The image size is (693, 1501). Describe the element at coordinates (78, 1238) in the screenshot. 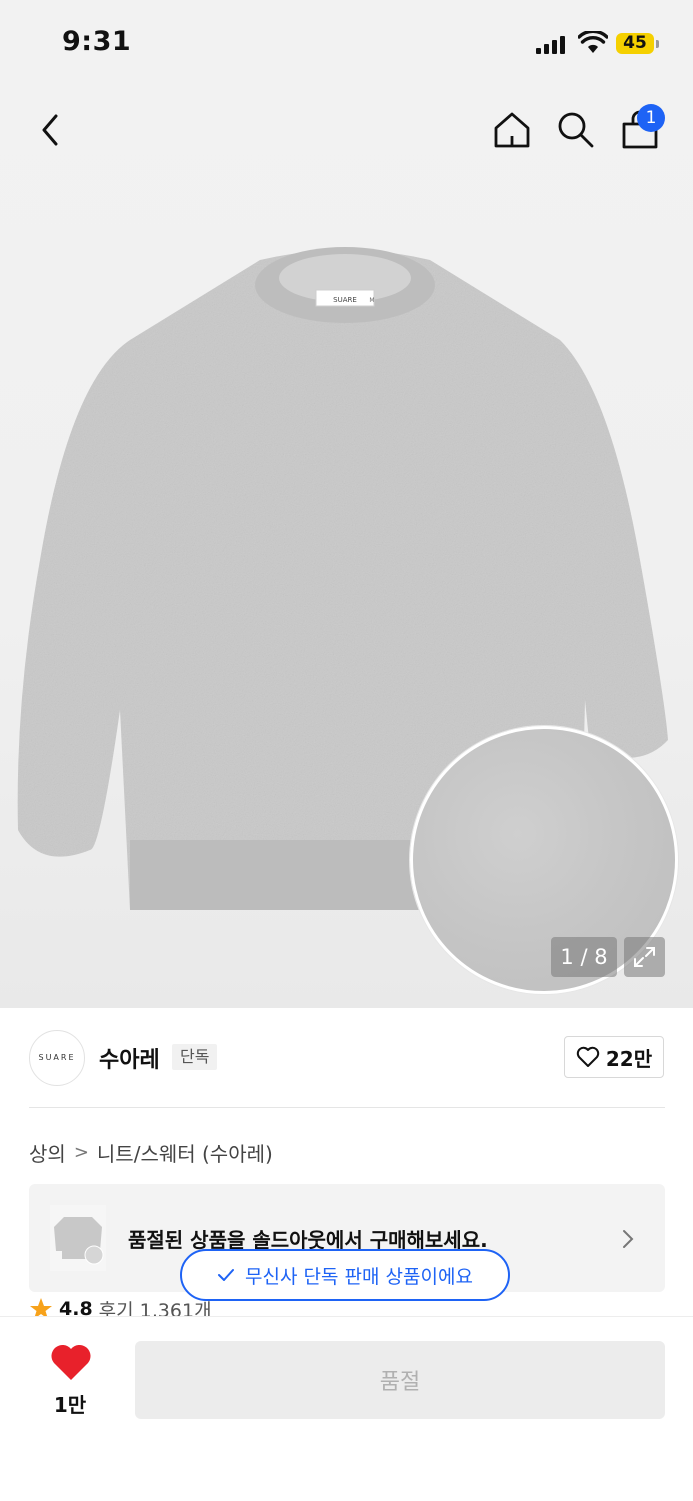

I see `banner-thumbnail` at that location.